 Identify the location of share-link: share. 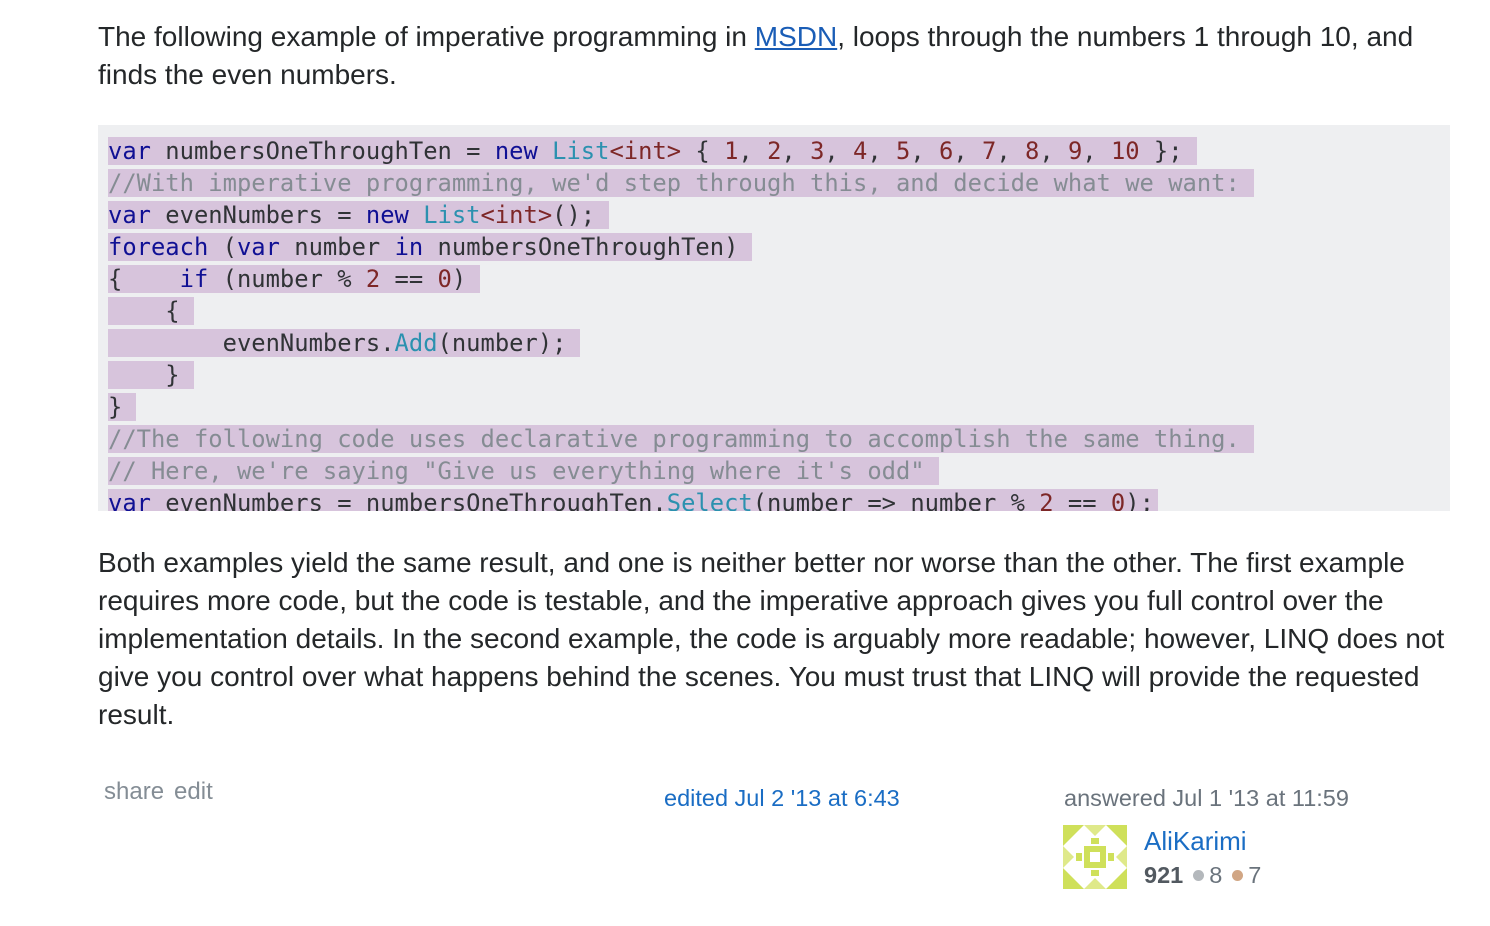
(134, 791).